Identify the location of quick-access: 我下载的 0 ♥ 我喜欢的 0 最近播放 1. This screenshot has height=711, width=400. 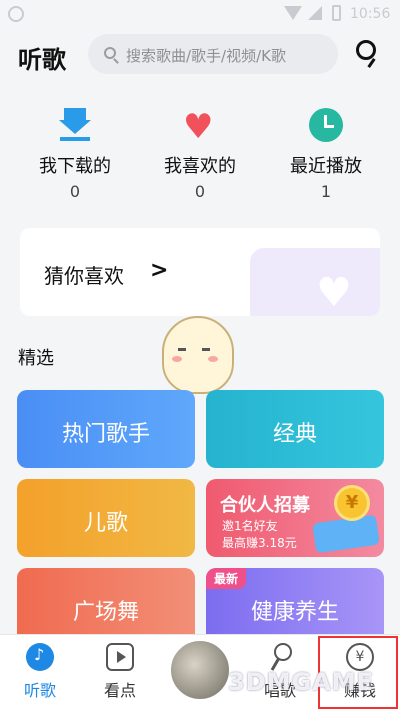
(200, 158).